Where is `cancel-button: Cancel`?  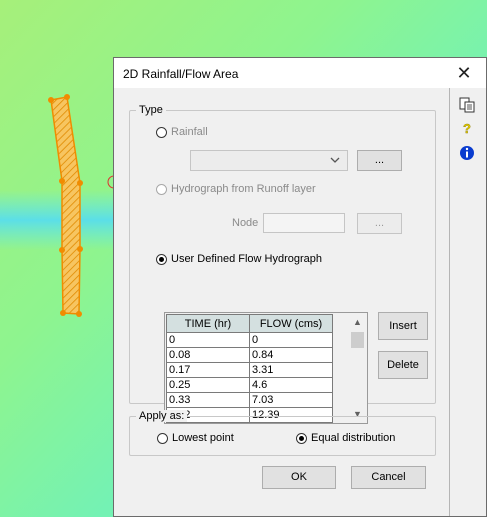
cancel-button: Cancel is located at coordinates (388, 477).